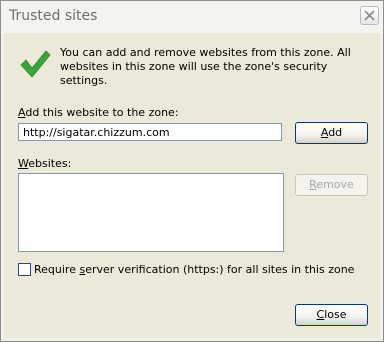 The image size is (384, 342). What do you see at coordinates (45, 163) in the screenshot?
I see `websites-label: Websites:` at bounding box center [45, 163].